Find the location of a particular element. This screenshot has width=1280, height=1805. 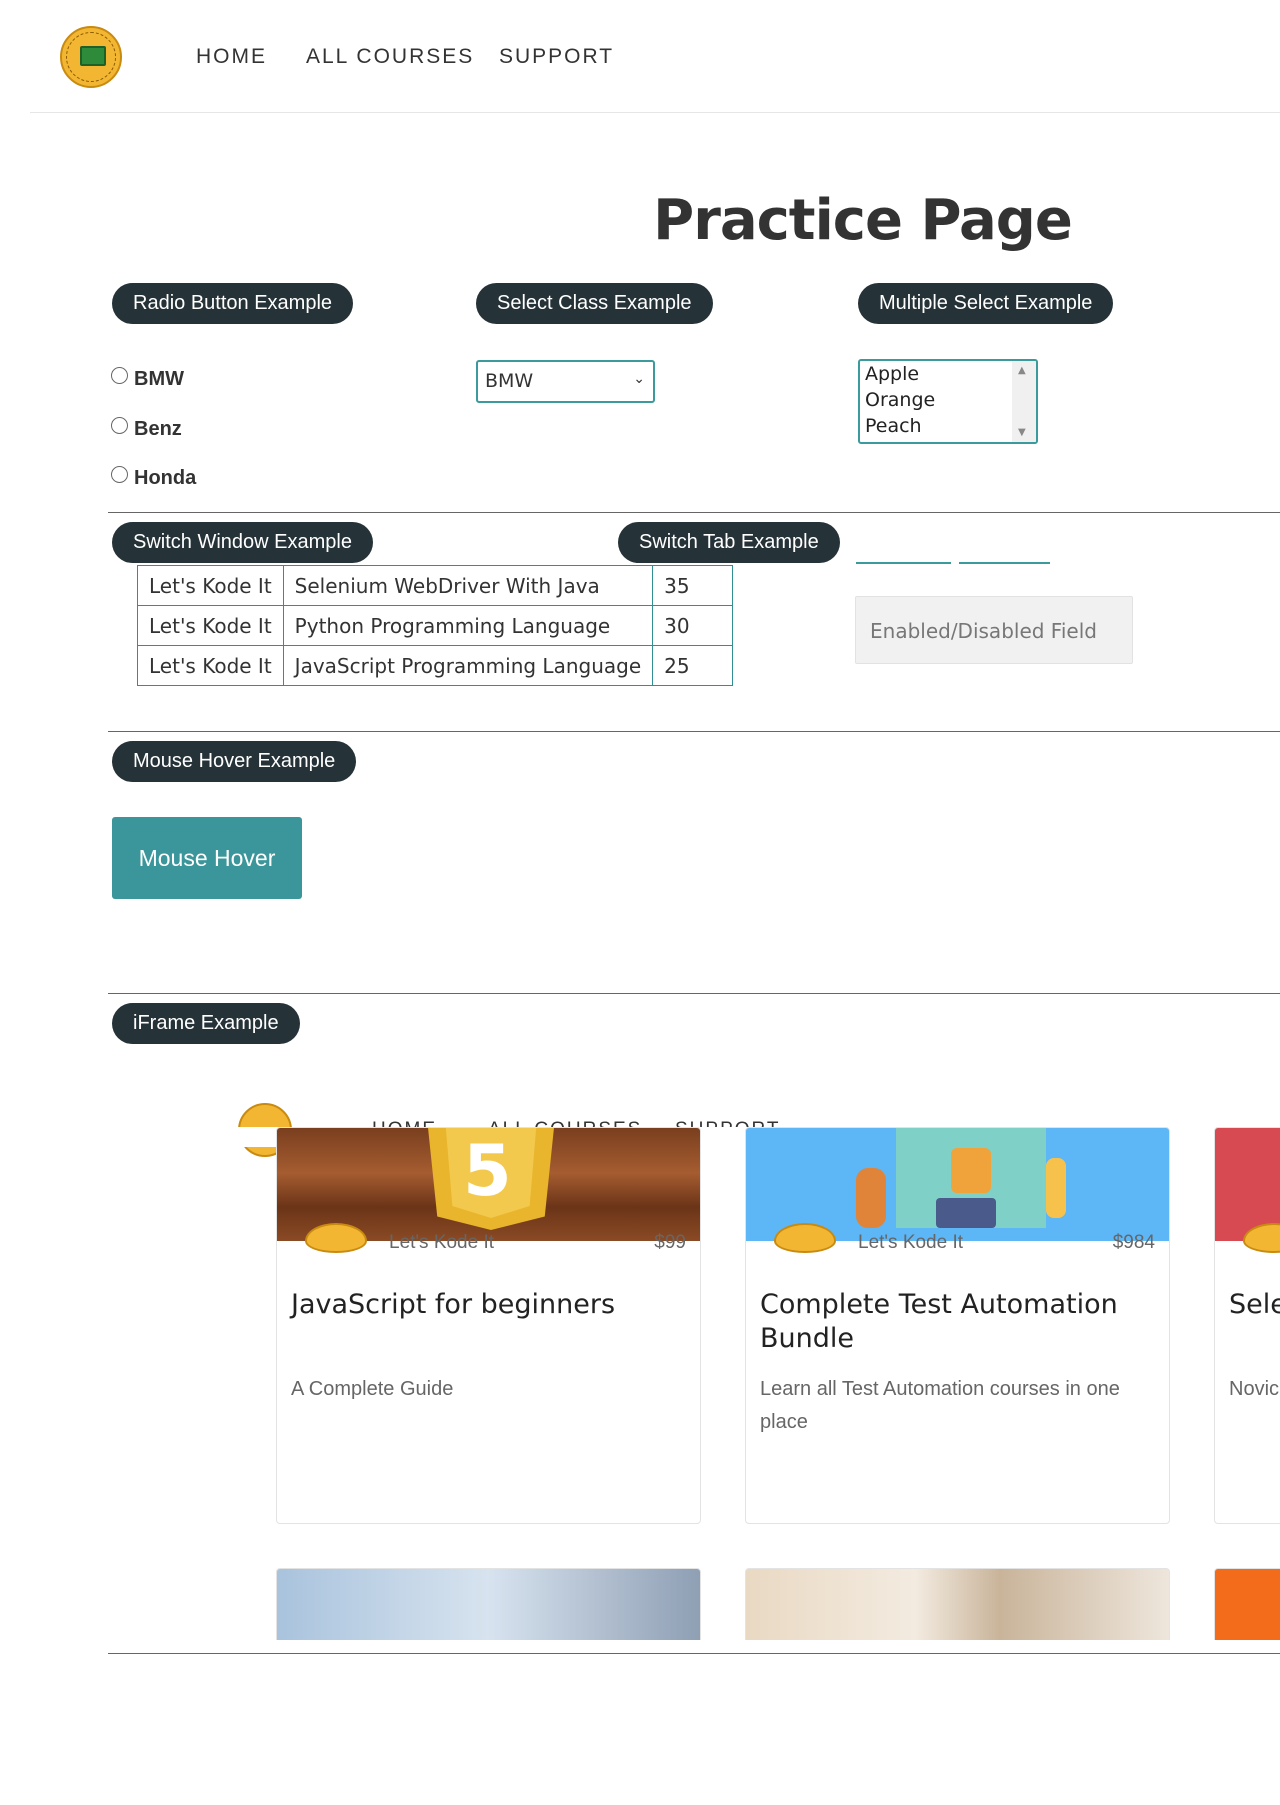

scrollbar: ▲ ▼ is located at coordinates (1024, 401).